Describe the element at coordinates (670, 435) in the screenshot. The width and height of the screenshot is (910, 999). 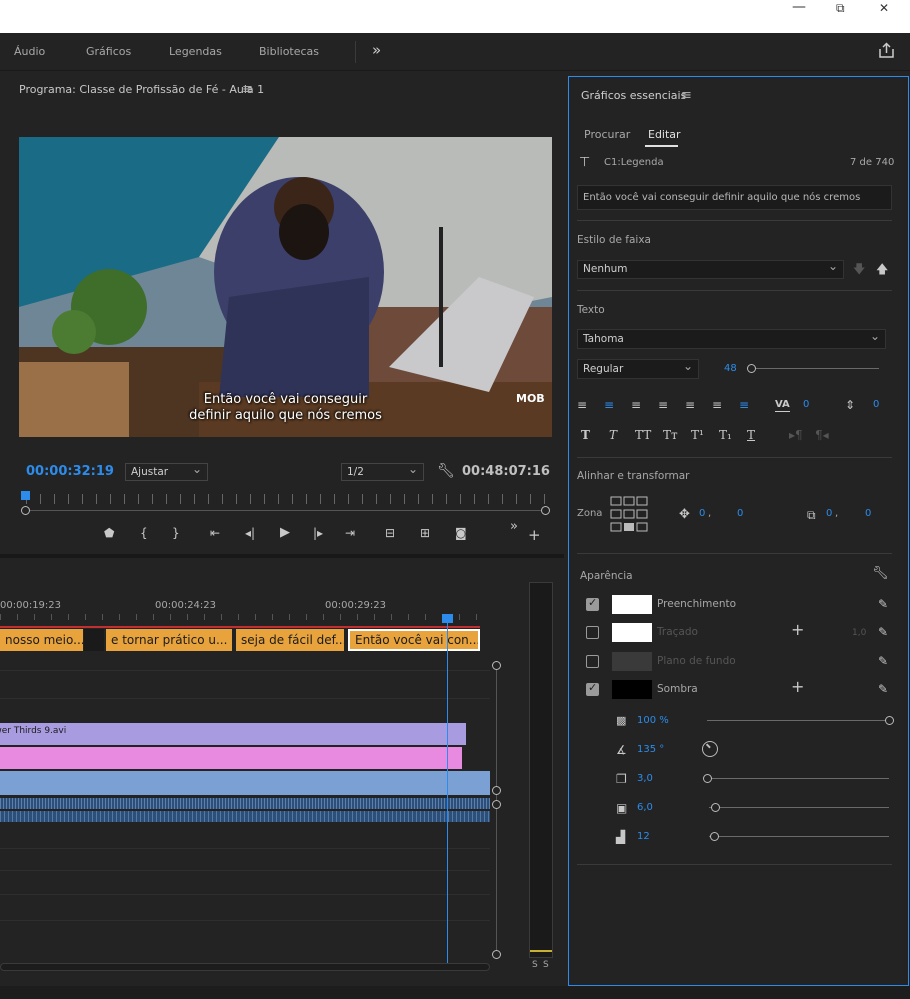
I see `small-caps-icon: Tт` at that location.